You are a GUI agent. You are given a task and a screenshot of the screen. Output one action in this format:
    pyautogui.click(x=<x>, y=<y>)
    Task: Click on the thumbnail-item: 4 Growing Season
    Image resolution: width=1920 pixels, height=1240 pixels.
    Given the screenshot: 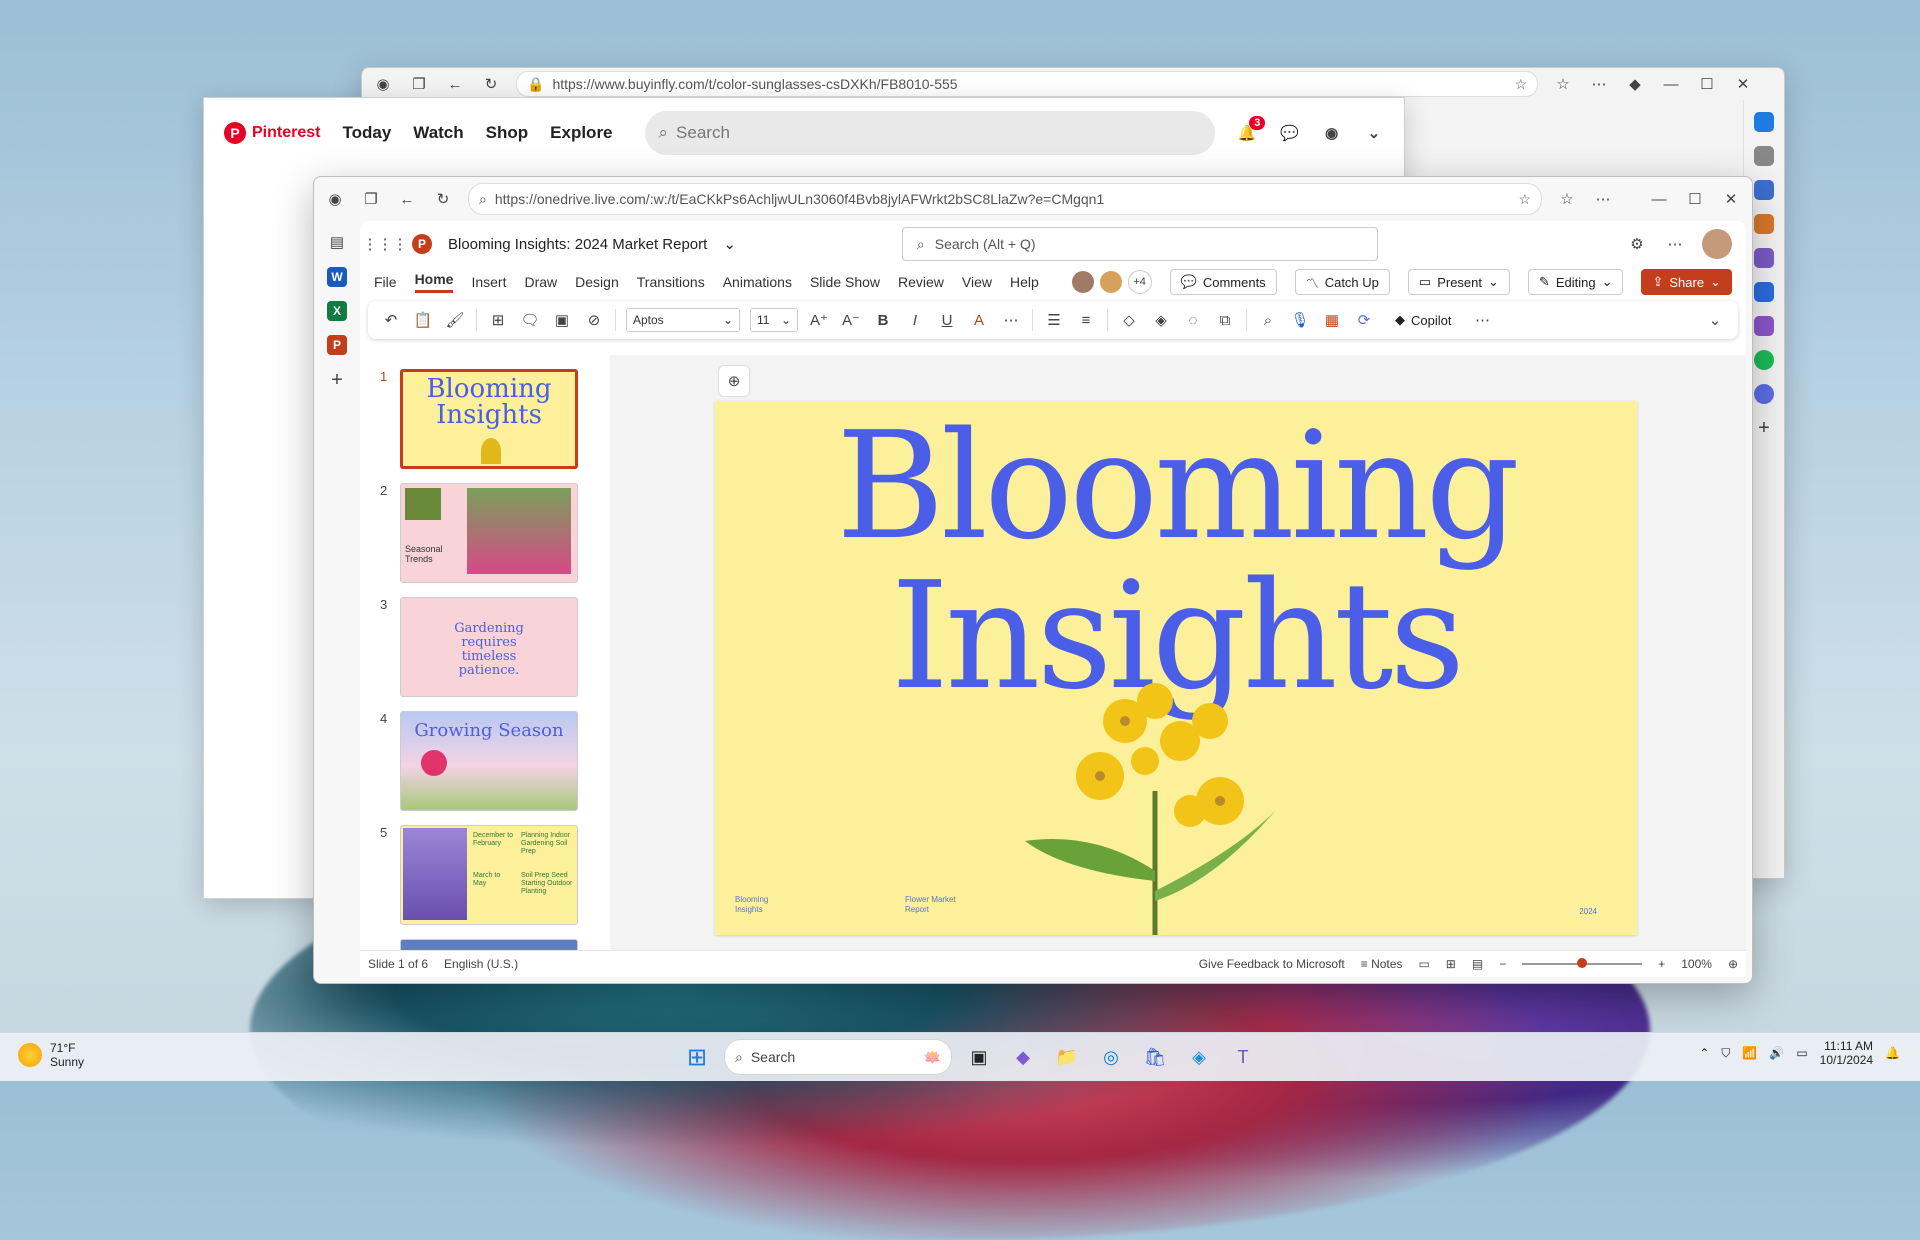 What is the action you would take?
    pyautogui.click(x=485, y=761)
    